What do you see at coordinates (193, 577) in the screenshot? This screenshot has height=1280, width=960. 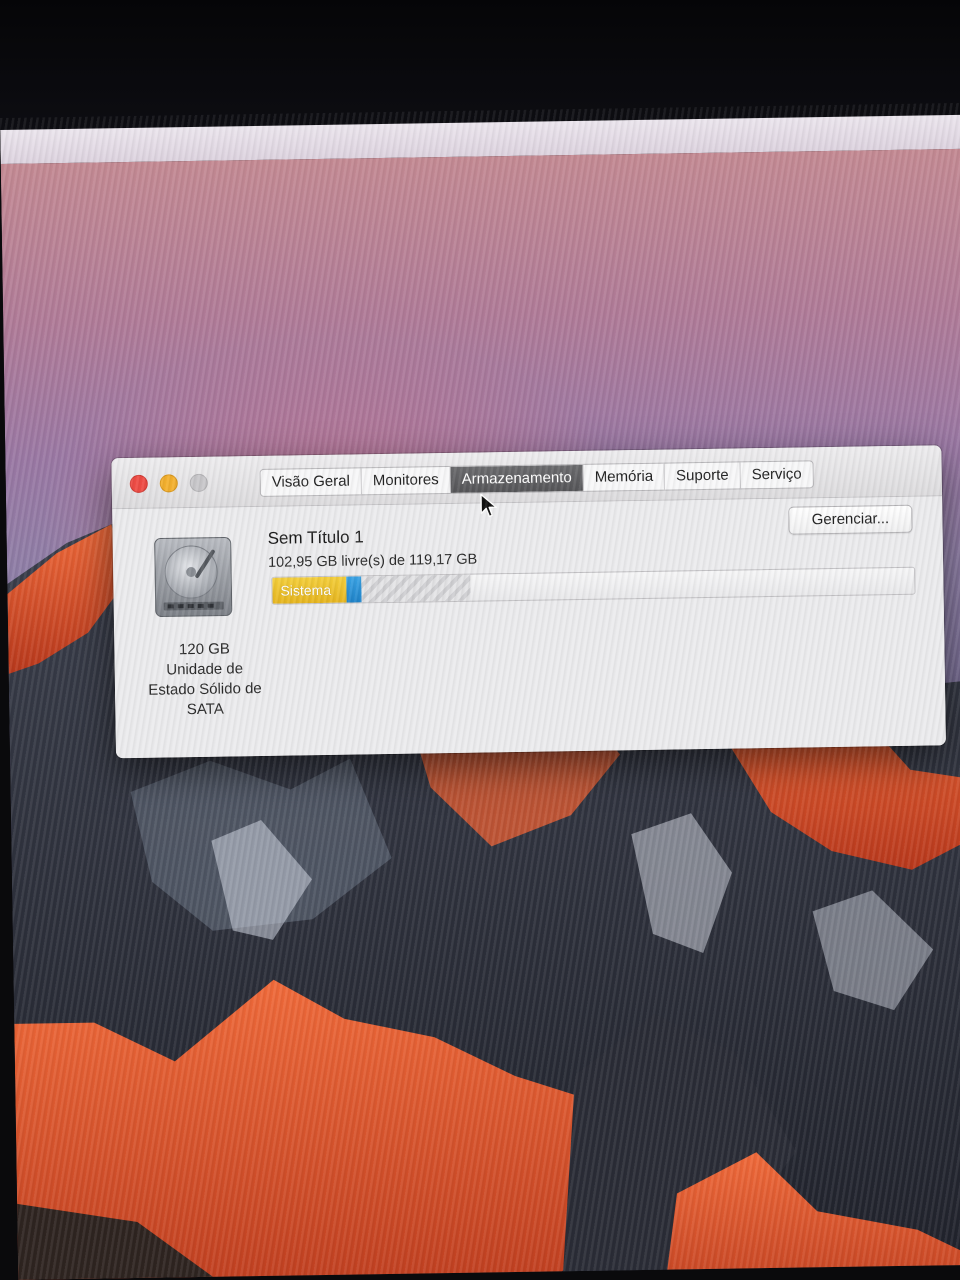 I see `hard-drive-icon` at bounding box center [193, 577].